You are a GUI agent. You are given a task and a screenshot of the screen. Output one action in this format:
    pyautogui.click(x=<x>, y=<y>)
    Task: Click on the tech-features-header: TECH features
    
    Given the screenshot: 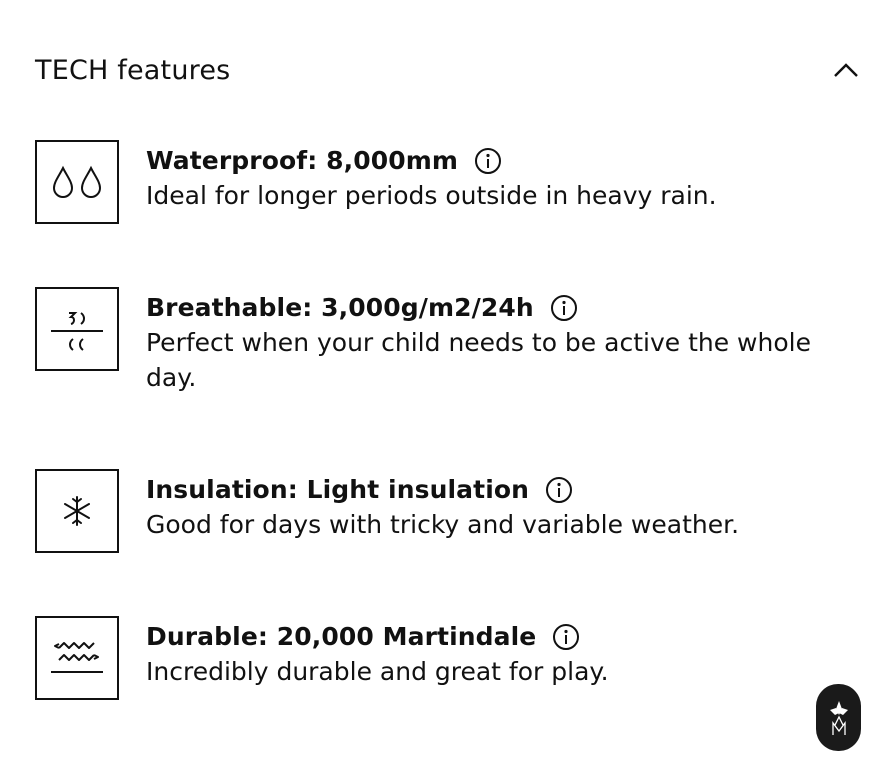 What is the action you would take?
    pyautogui.click(x=447, y=70)
    